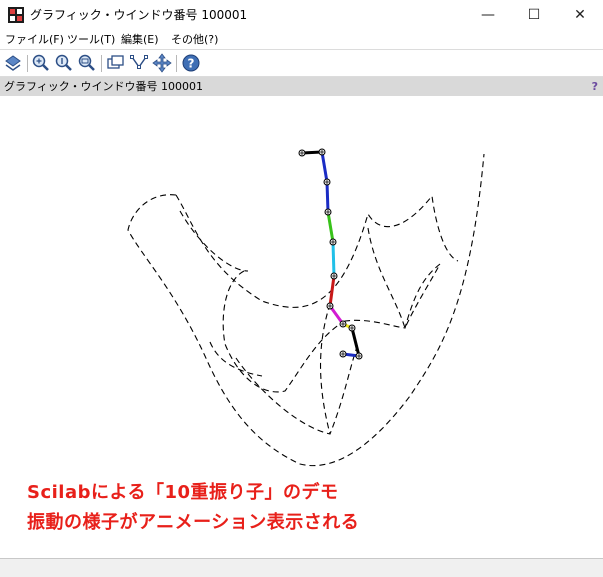 Image resolution: width=603 pixels, height=577 pixels. Describe the element at coordinates (116, 63) in the screenshot. I see `datatip-icon` at that location.